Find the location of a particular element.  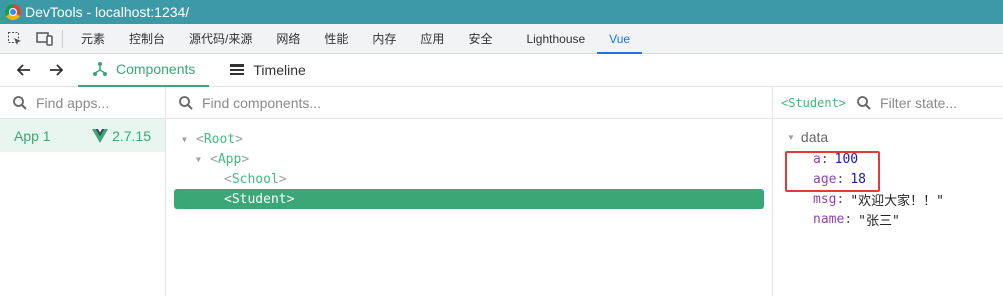

state-inspector-header: <Student> is located at coordinates (888, 103).